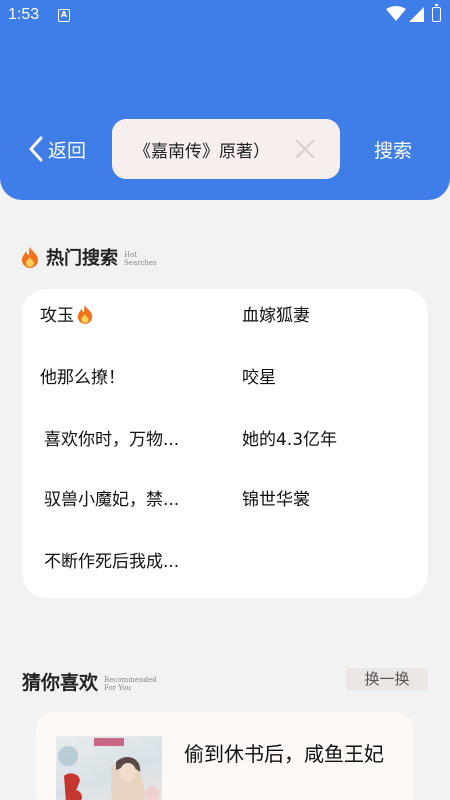  I want to click on signal-icon, so click(416, 14).